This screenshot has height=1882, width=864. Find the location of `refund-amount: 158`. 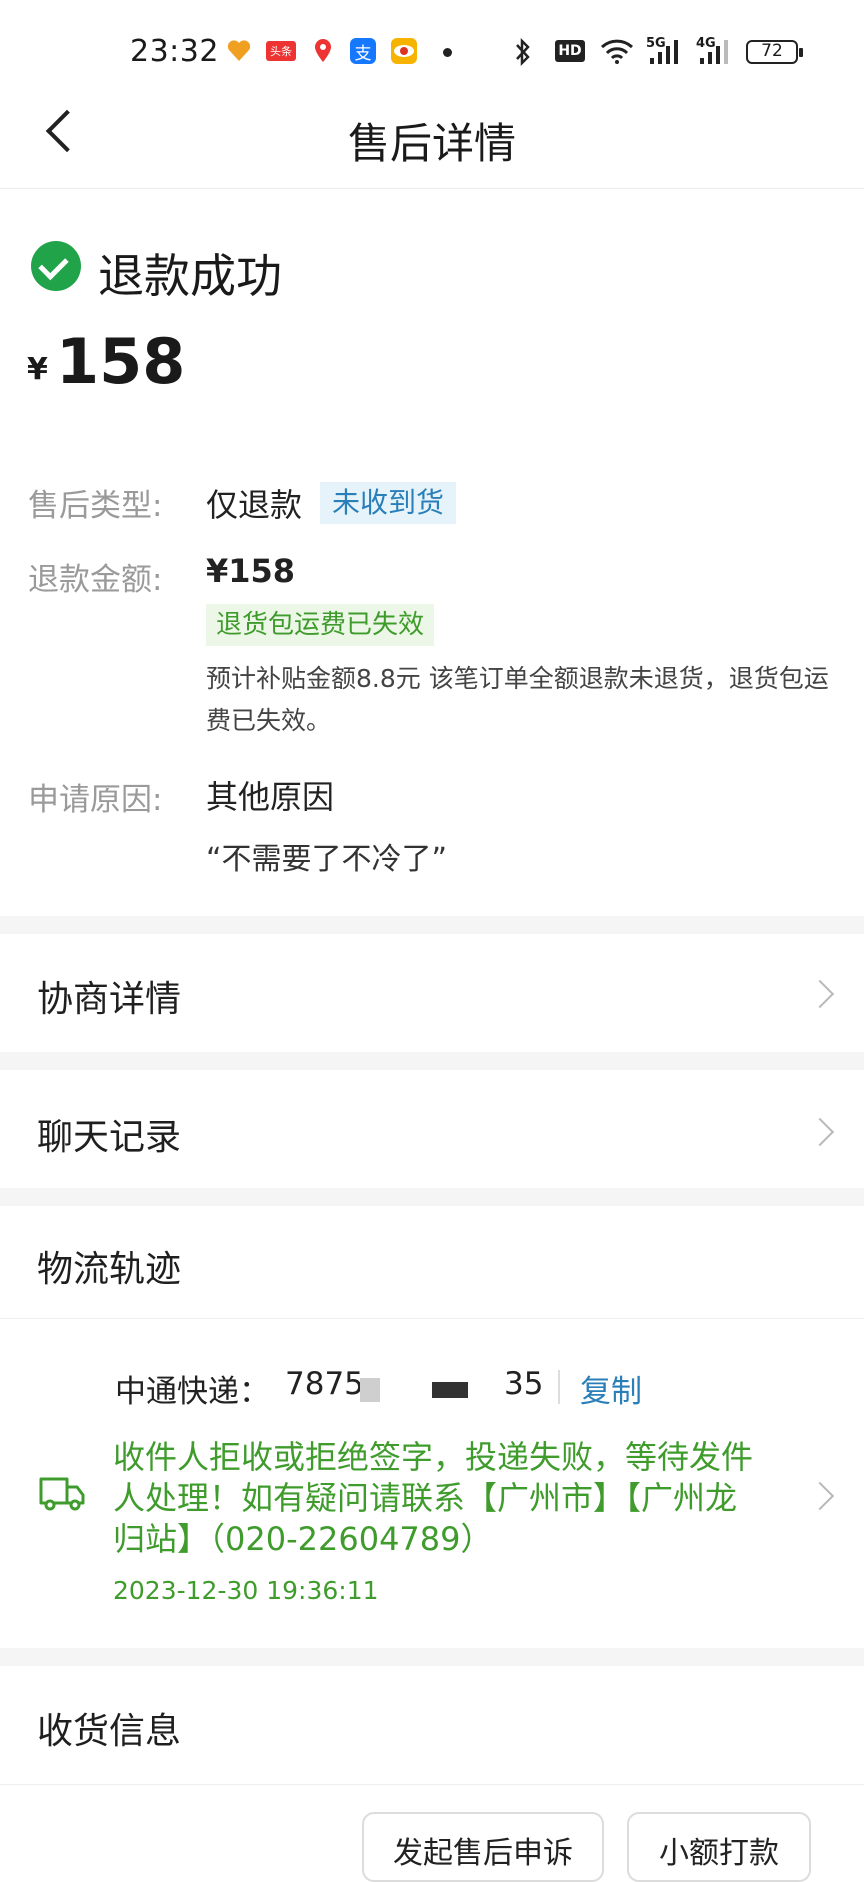

refund-amount: 158 is located at coordinates (121, 361).